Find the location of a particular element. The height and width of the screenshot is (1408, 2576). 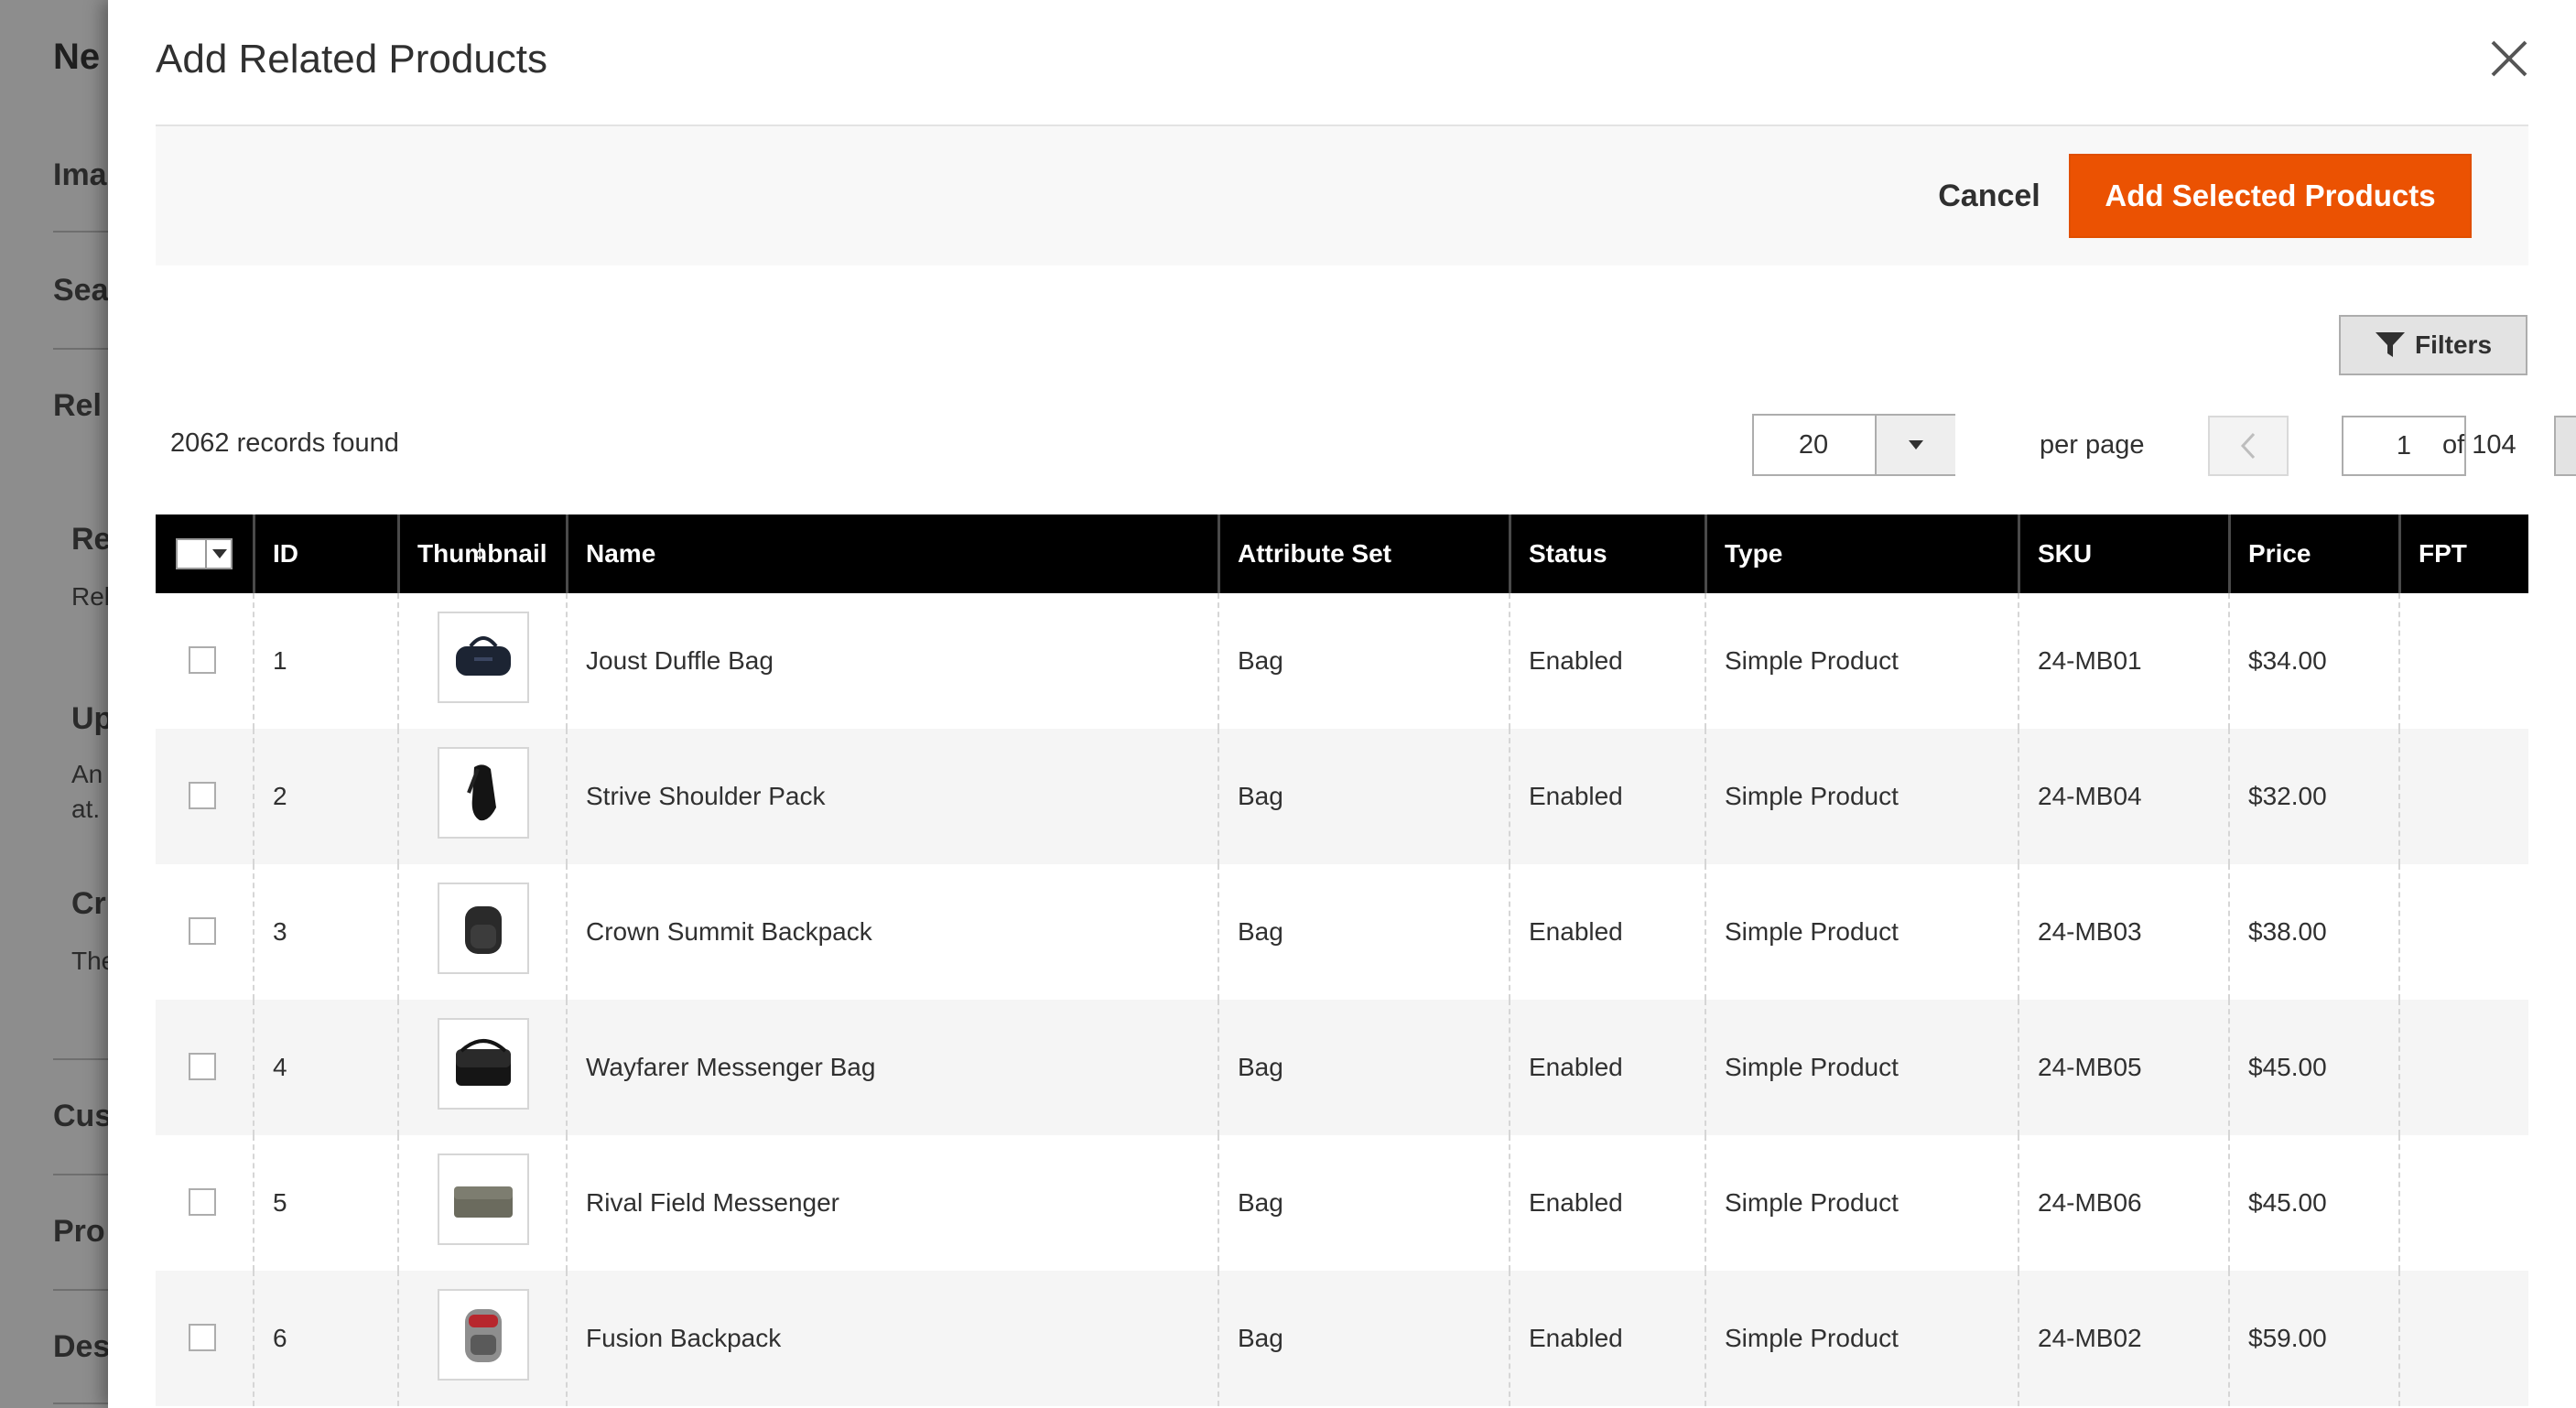

per-page-toggle is located at coordinates (1915, 445).